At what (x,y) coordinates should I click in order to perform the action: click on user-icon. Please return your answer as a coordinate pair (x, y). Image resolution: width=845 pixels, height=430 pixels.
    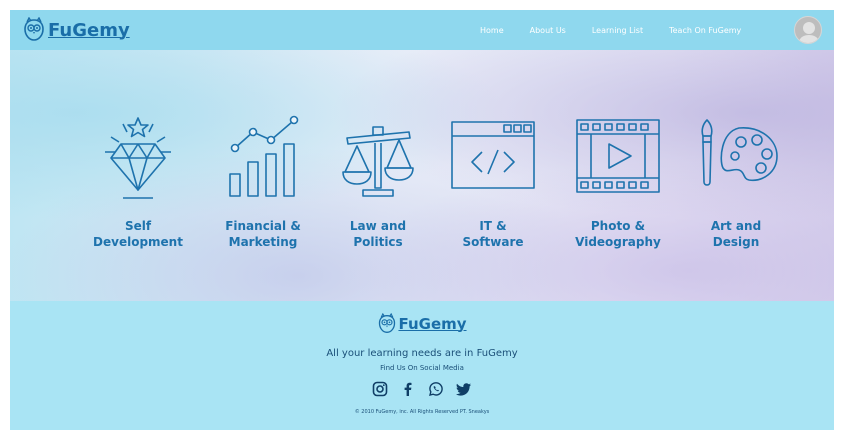
    Looking at the image, I should click on (809, 32).